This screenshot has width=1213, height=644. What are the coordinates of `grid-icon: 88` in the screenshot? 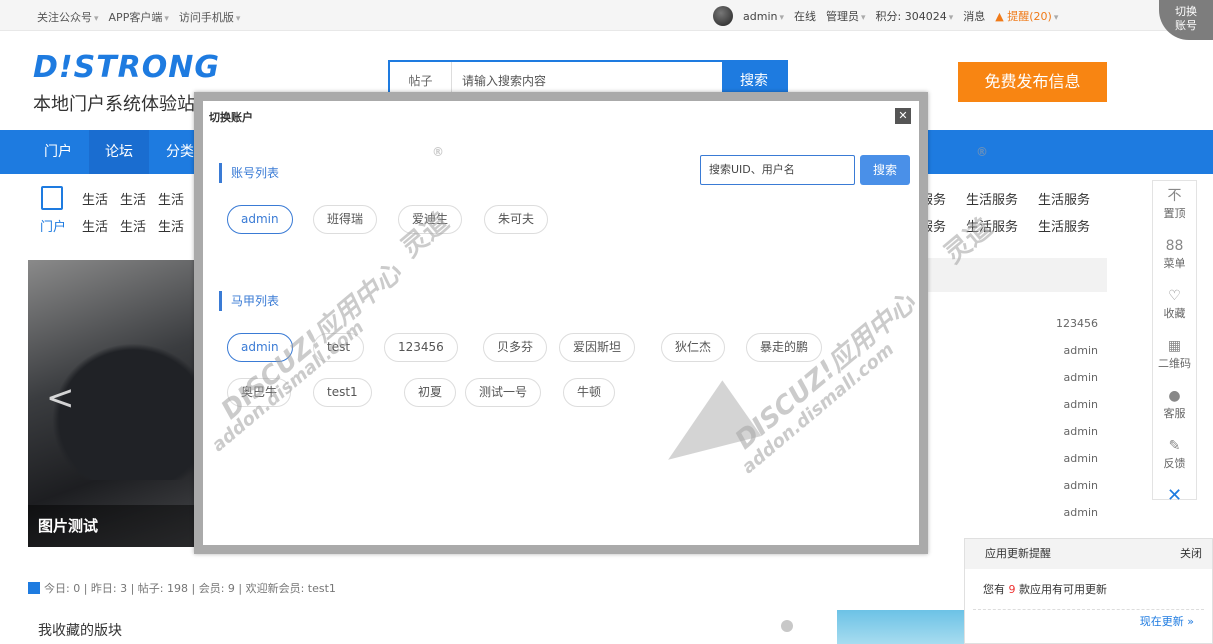 It's located at (1174, 246).